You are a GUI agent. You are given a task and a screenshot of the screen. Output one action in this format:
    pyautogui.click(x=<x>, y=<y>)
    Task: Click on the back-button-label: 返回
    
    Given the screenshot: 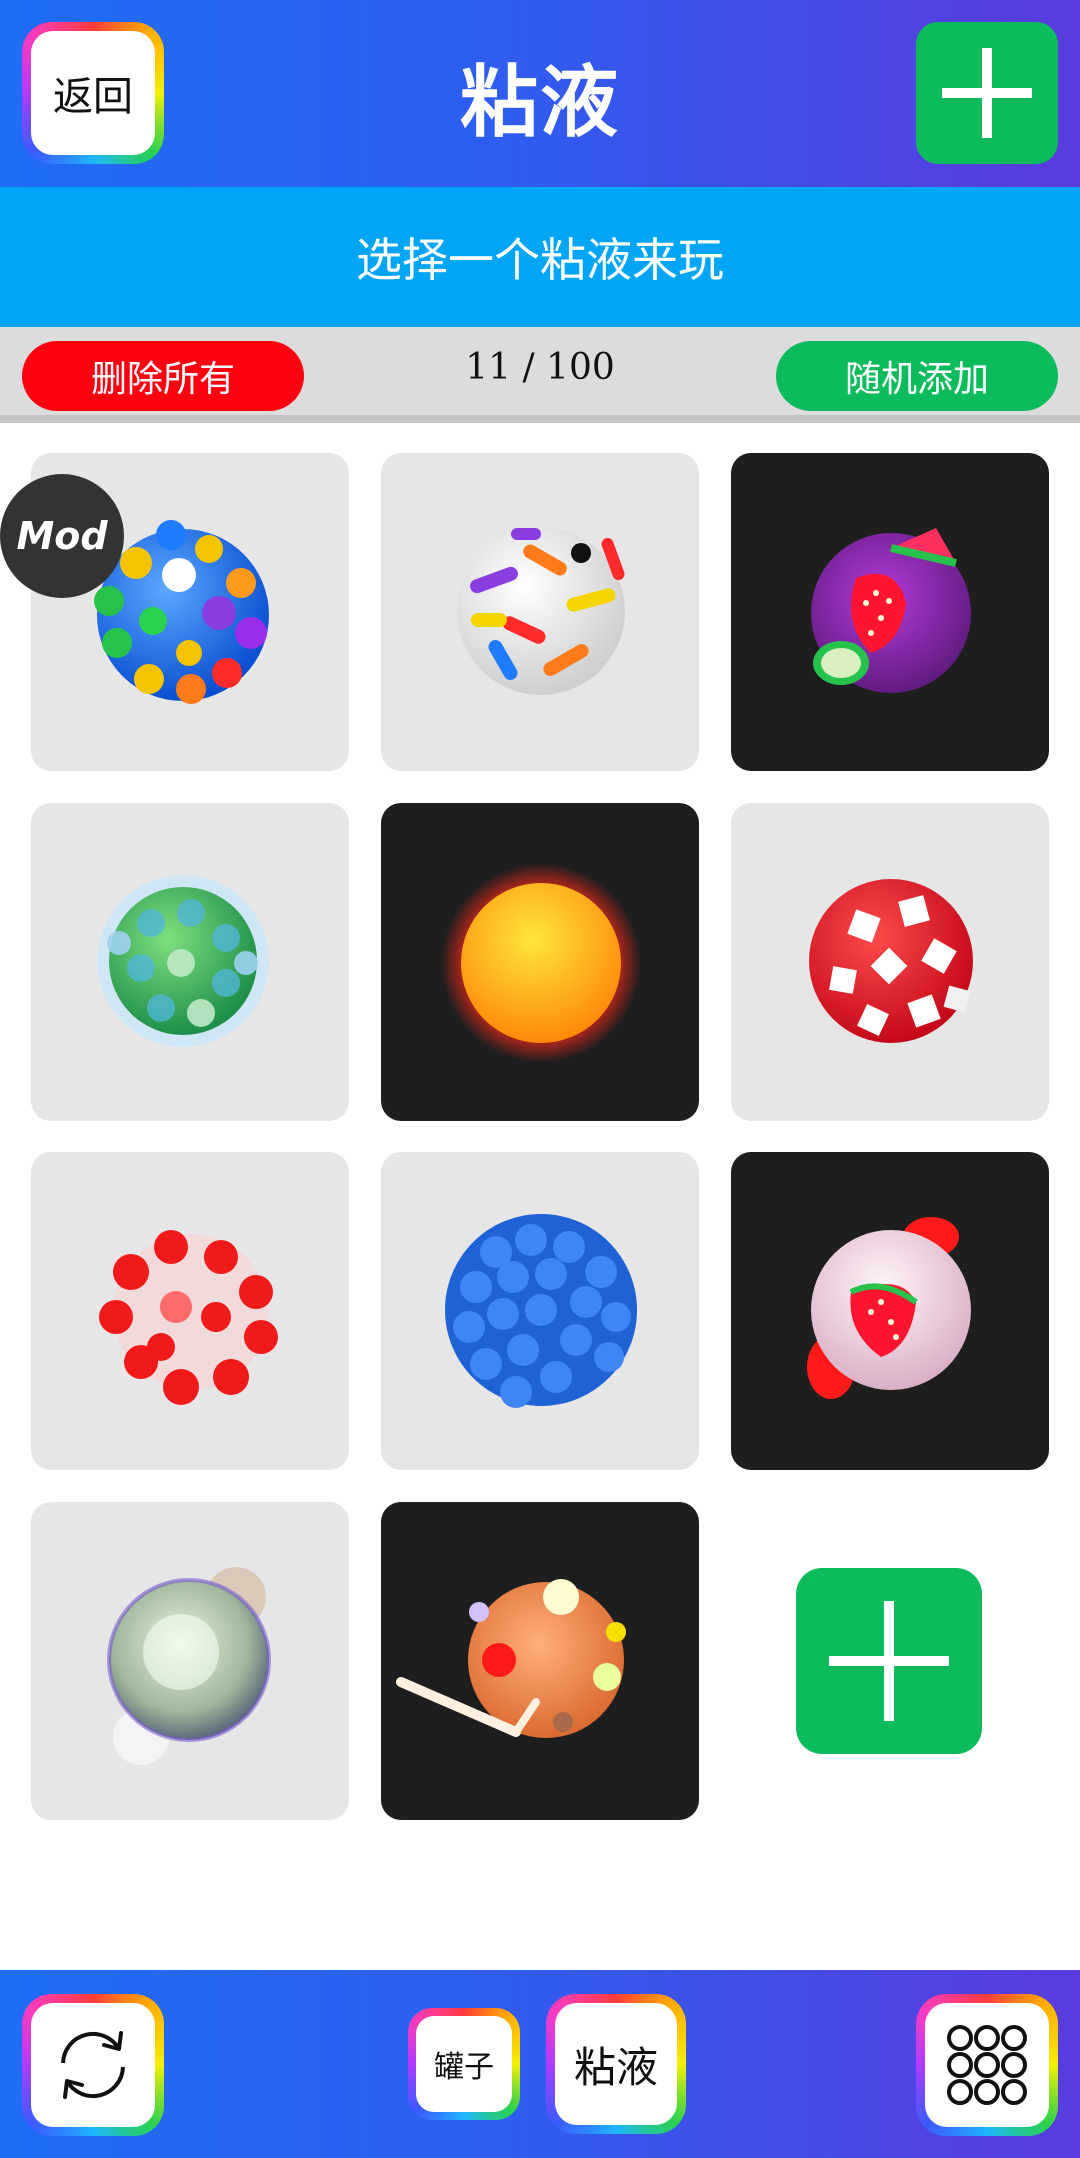 What is the action you would take?
    pyautogui.click(x=93, y=93)
    